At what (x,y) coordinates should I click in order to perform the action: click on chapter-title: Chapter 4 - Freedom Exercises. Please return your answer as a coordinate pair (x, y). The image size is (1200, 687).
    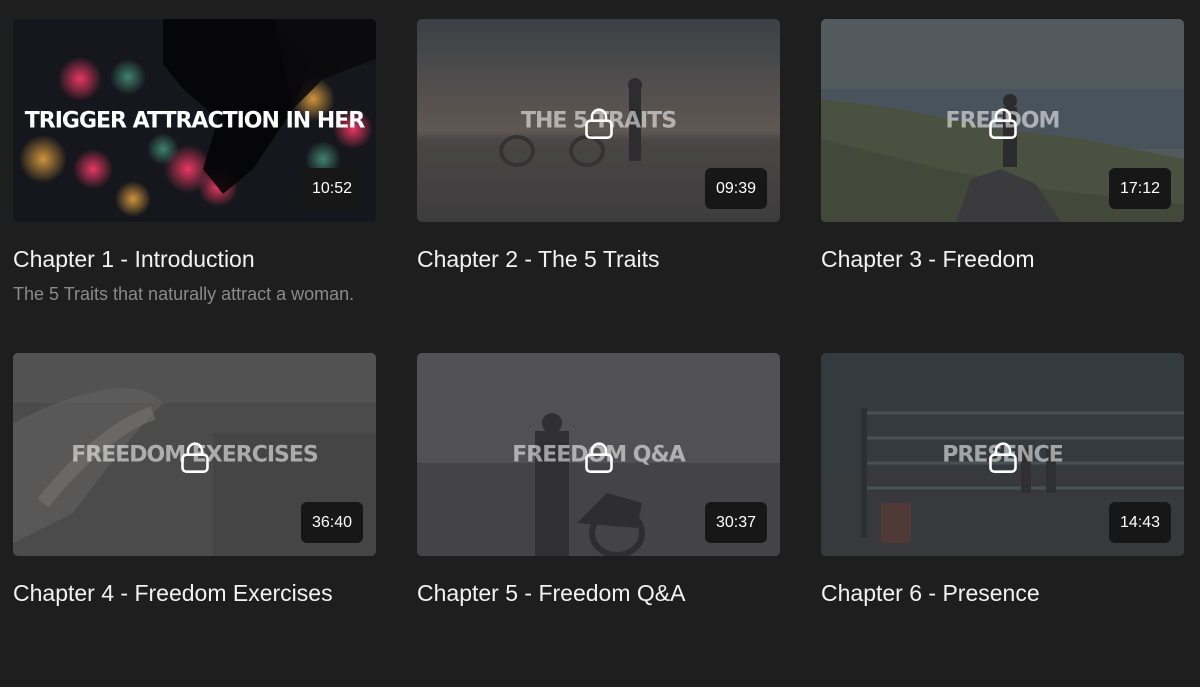
    Looking at the image, I should click on (194, 593).